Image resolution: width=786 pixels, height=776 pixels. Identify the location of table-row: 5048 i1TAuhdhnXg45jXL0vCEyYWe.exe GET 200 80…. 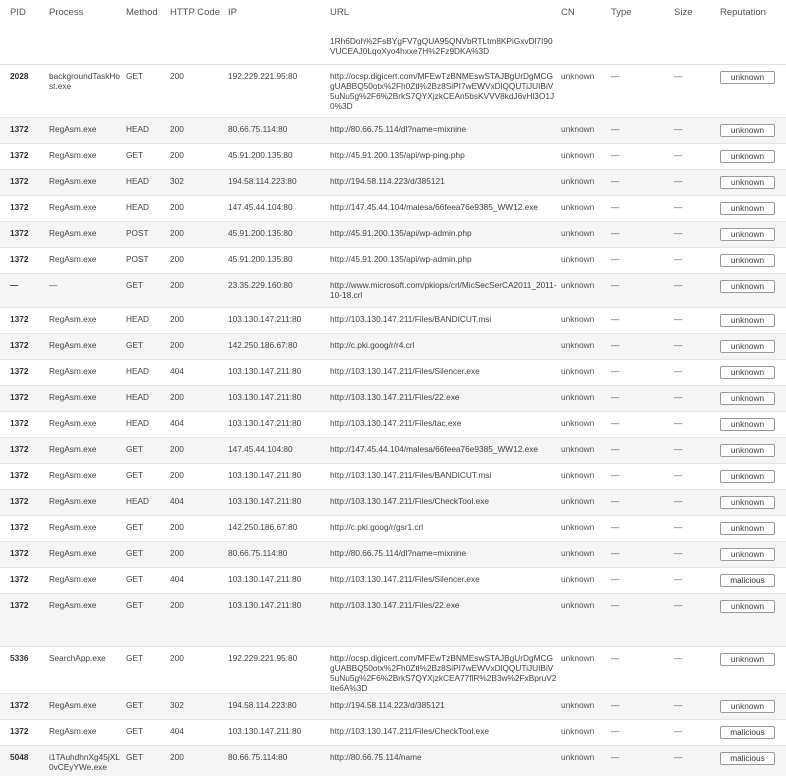
(393, 760).